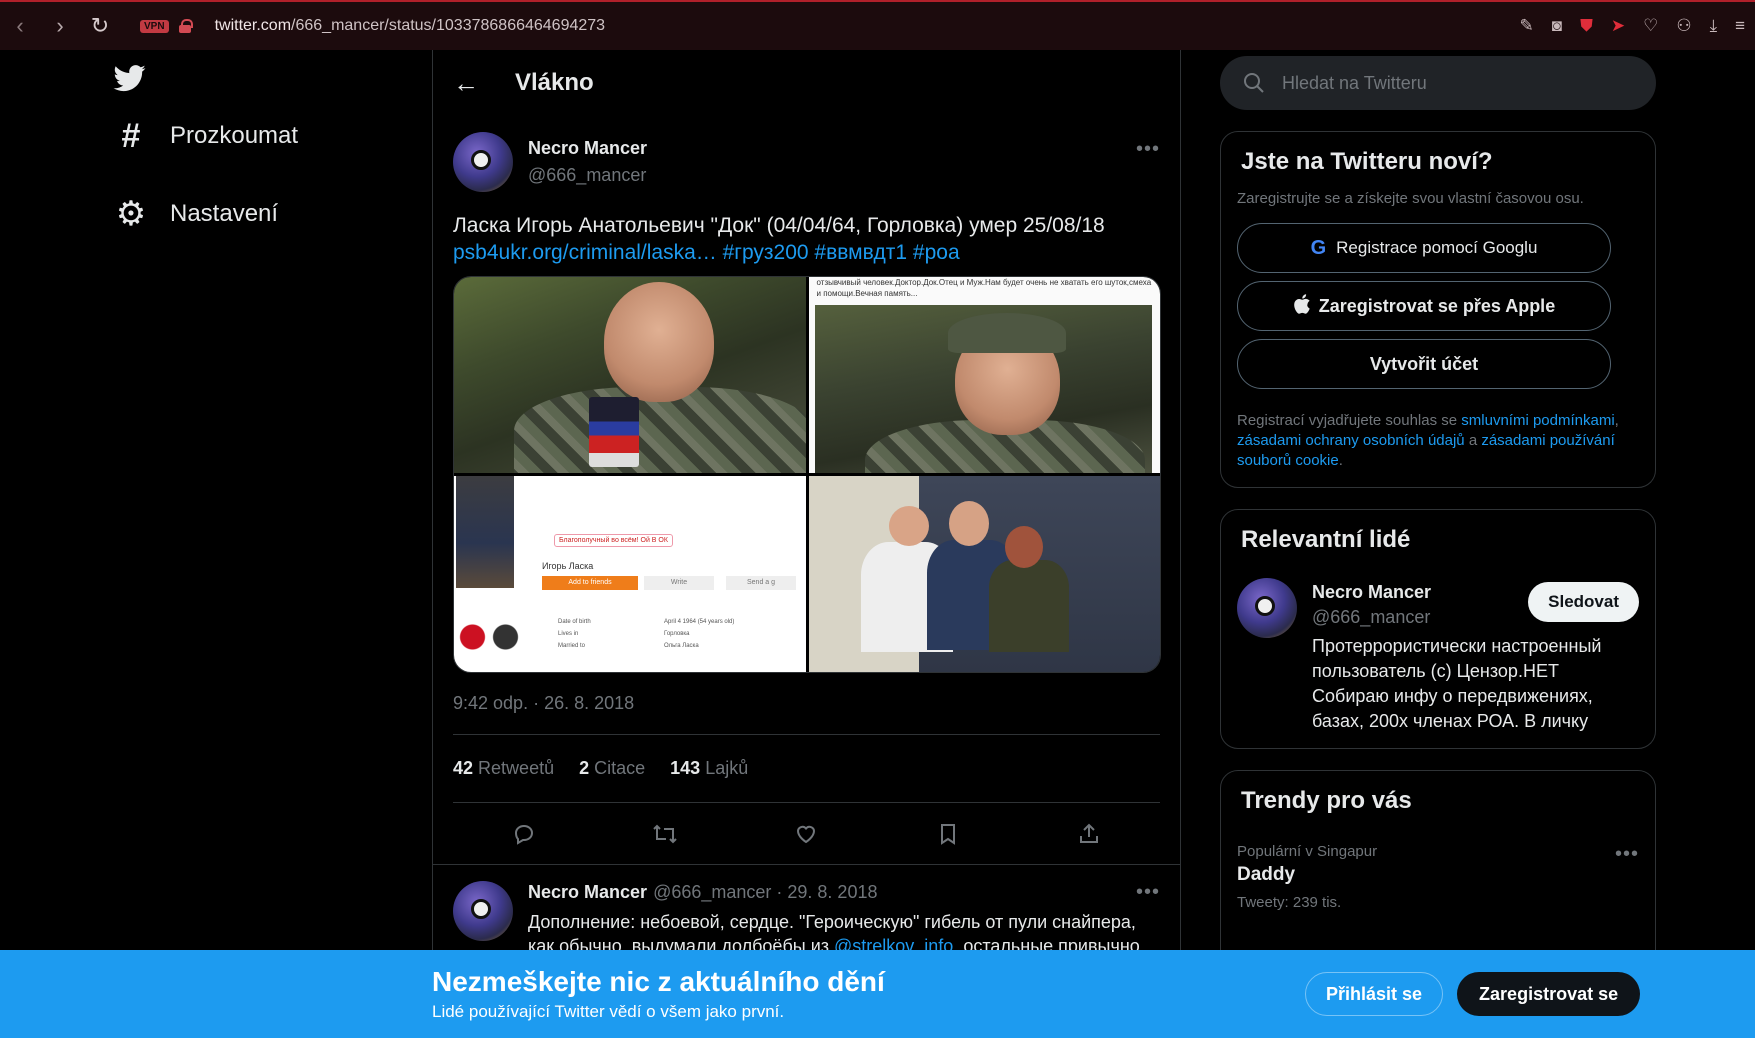 This screenshot has height=1038, width=1755. Describe the element at coordinates (473, 83) in the screenshot. I see `back-arrow-icon: ←` at that location.